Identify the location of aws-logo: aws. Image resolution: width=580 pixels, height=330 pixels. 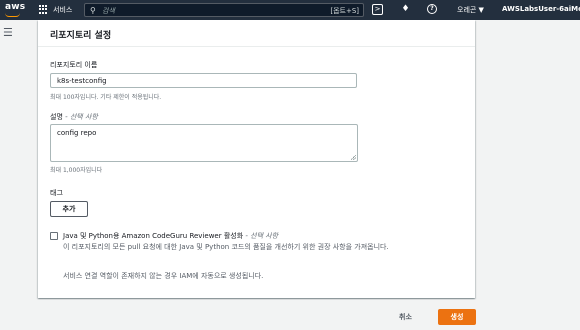
(15, 7).